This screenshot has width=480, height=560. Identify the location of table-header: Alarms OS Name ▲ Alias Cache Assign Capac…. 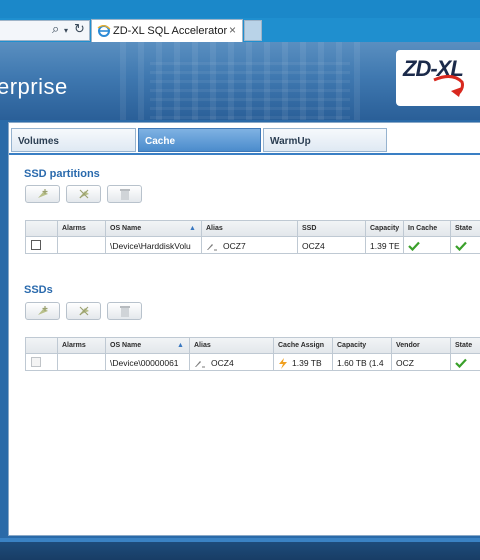
(252, 346).